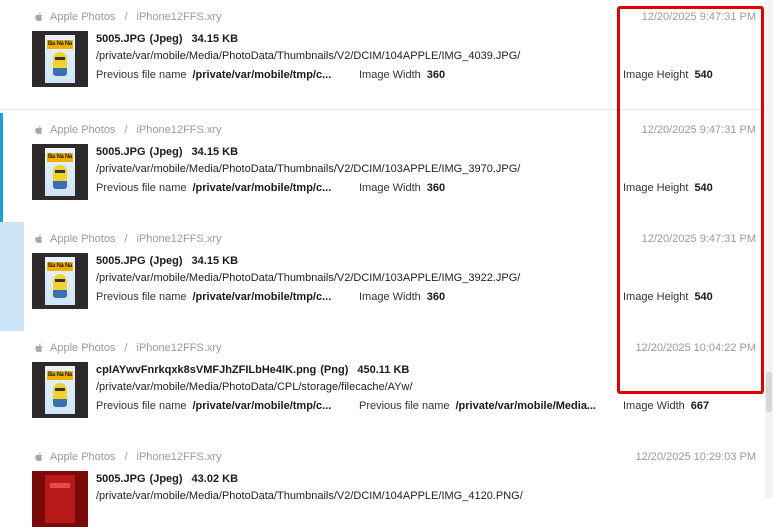  Describe the element at coordinates (383, 370) in the screenshot. I see `file-size: 450.11 KB` at that location.